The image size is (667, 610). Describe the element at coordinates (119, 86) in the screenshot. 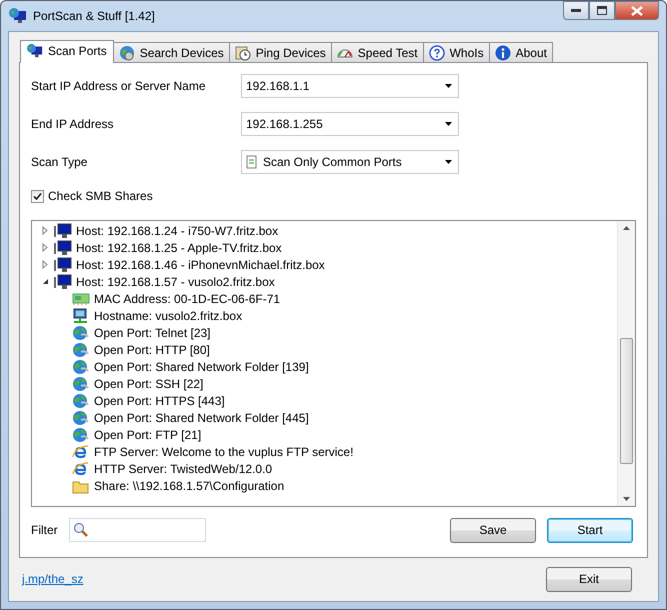

I see `field-label: Start IP Address or Server Name` at that location.